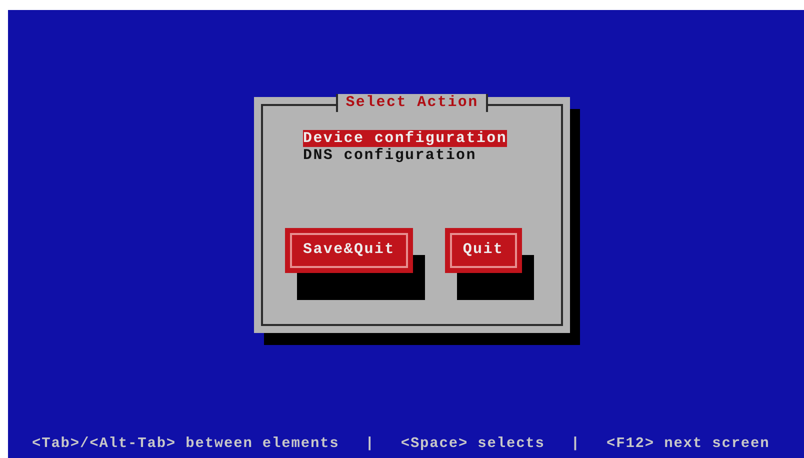 Image resolution: width=804 pixels, height=458 pixels. I want to click on dialog-button: Quit, so click(483, 250).